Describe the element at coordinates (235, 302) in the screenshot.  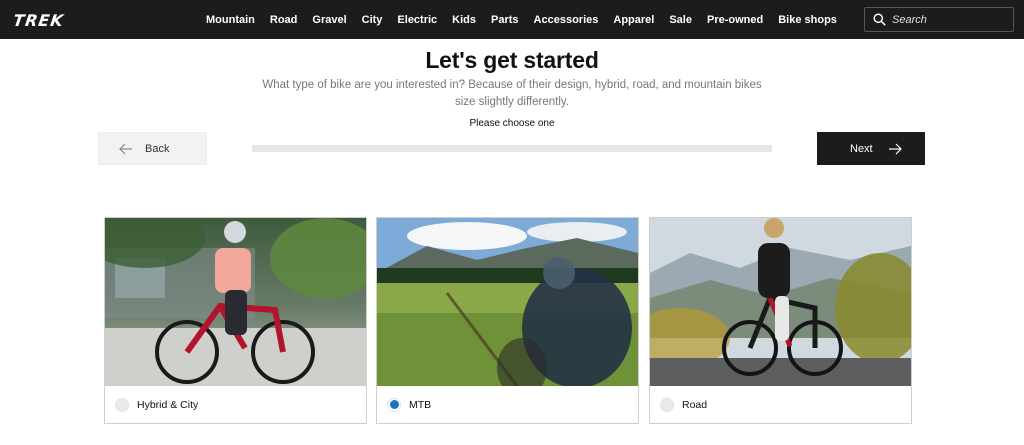
I see `hybrid-city-bike-photo` at that location.